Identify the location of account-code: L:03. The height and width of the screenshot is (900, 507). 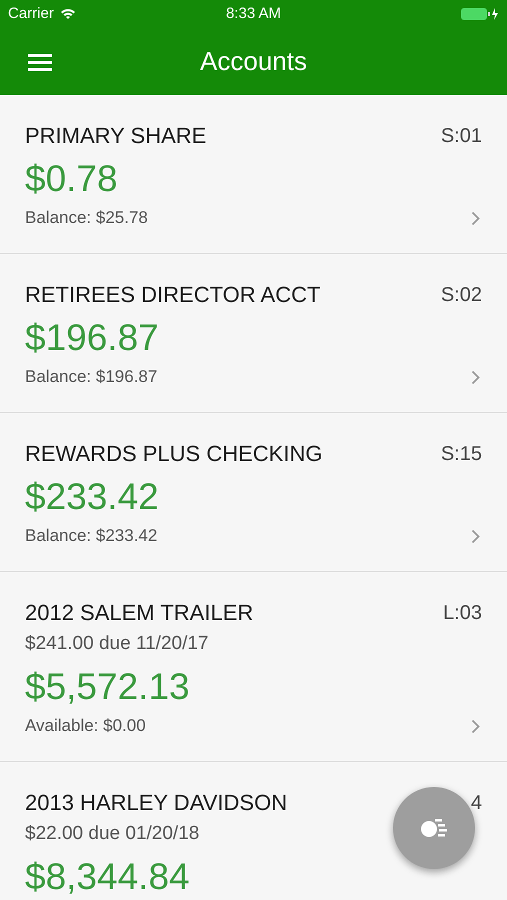
(463, 613).